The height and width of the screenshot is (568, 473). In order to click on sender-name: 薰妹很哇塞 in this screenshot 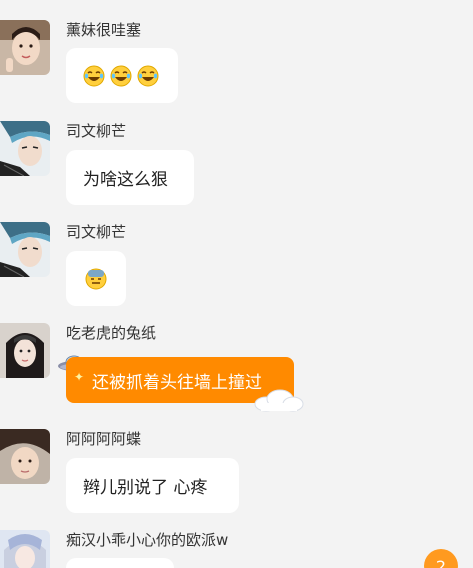, I will do `click(104, 30)`.